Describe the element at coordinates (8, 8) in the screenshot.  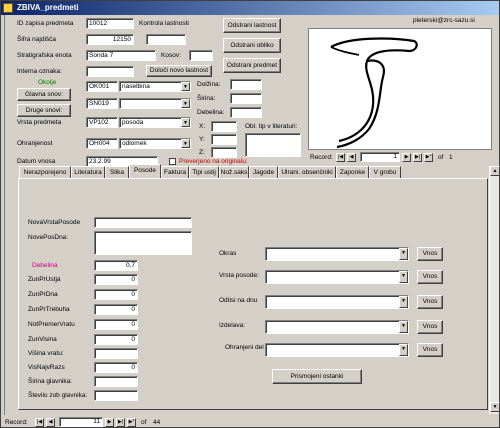
I see `form-icon` at that location.